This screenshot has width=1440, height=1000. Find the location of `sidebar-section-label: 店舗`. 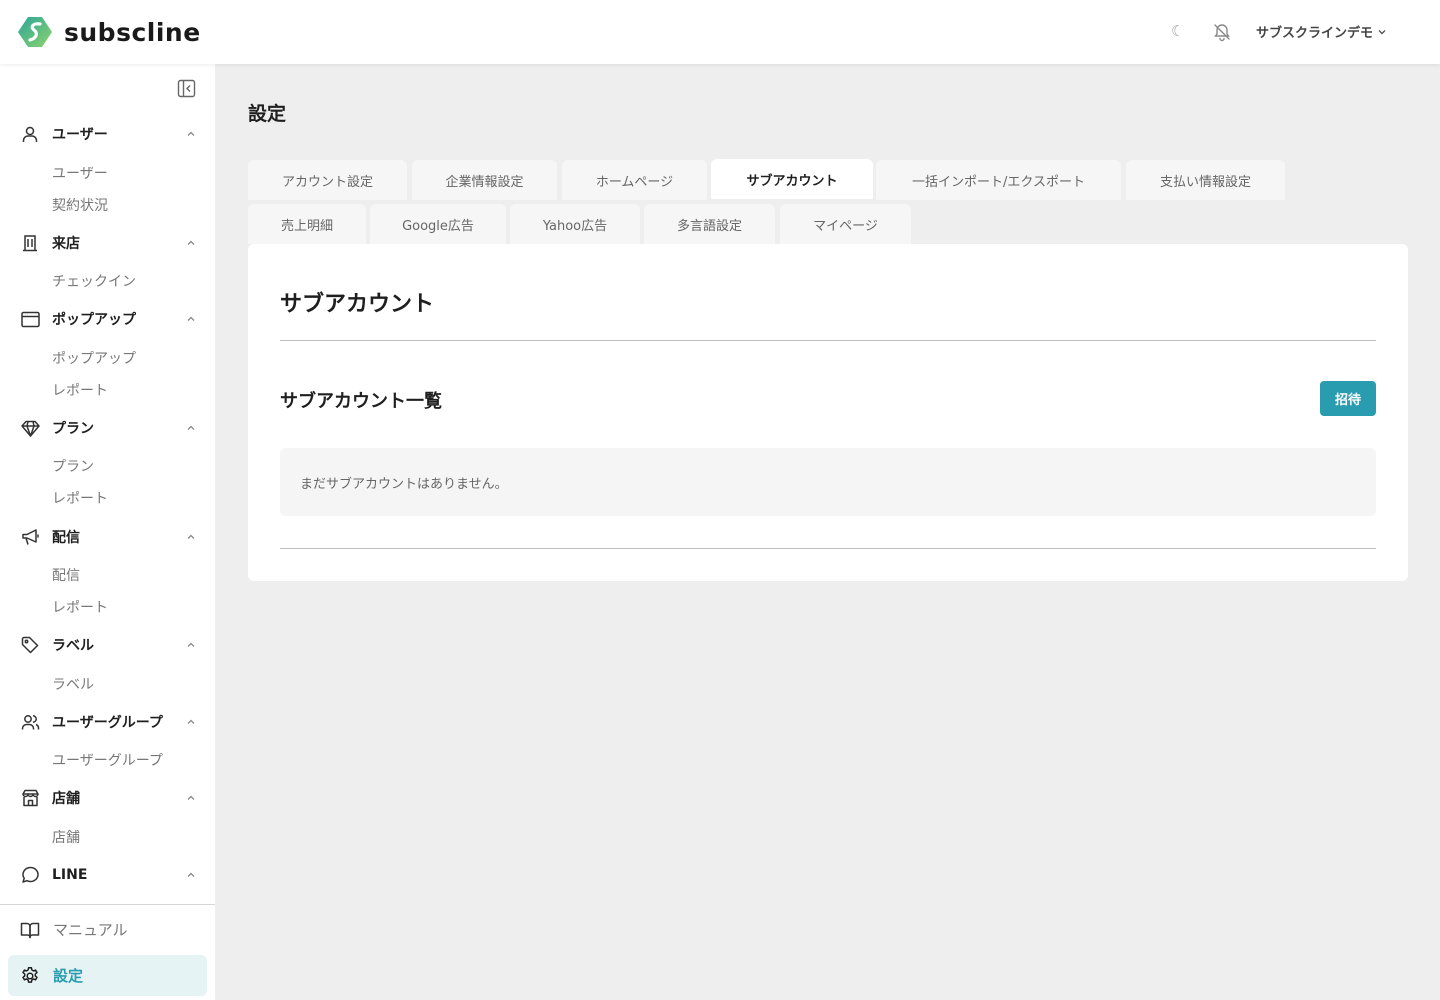

sidebar-section-label: 店舗 is located at coordinates (66, 799).